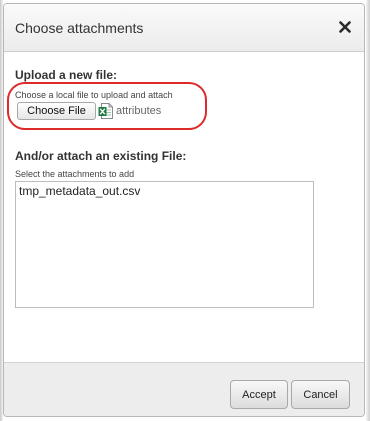 The height and width of the screenshot is (421, 370). What do you see at coordinates (184, 28) in the screenshot?
I see `dialog-titlebar: Choose attachments` at bounding box center [184, 28].